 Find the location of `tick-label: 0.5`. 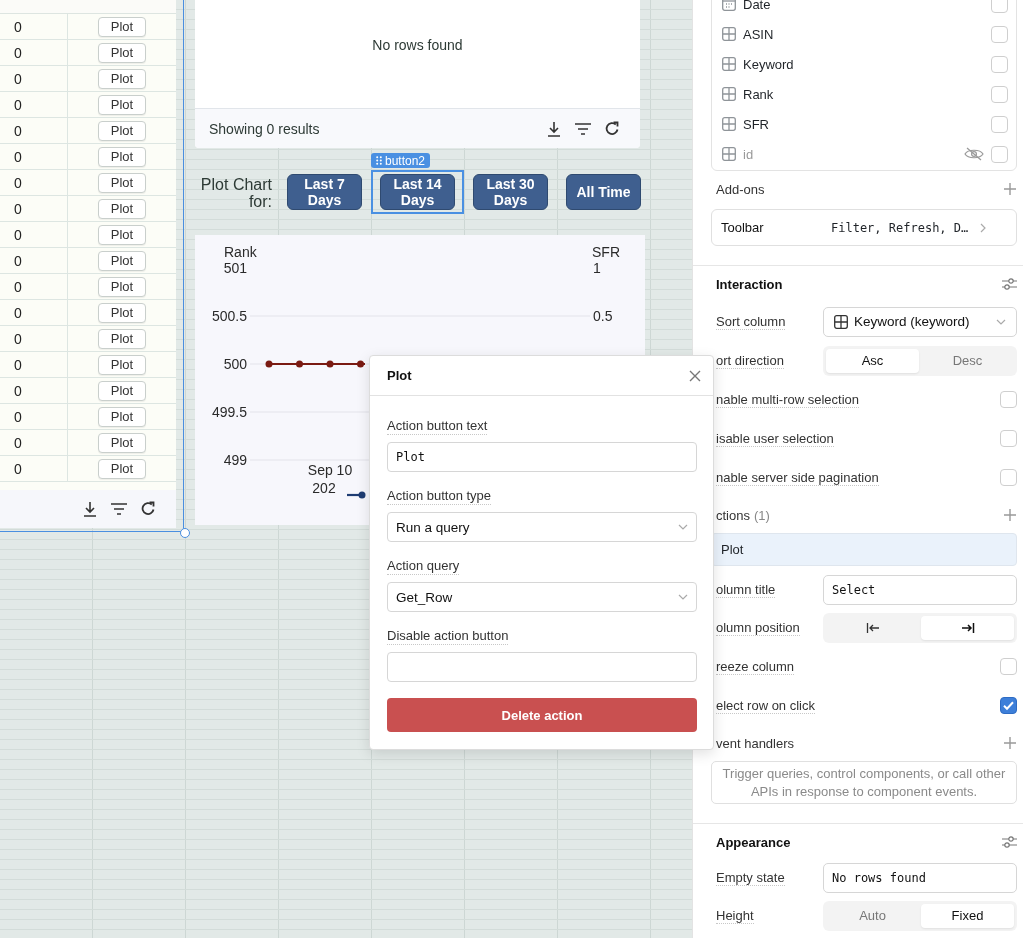

tick-label: 0.5 is located at coordinates (603, 316).